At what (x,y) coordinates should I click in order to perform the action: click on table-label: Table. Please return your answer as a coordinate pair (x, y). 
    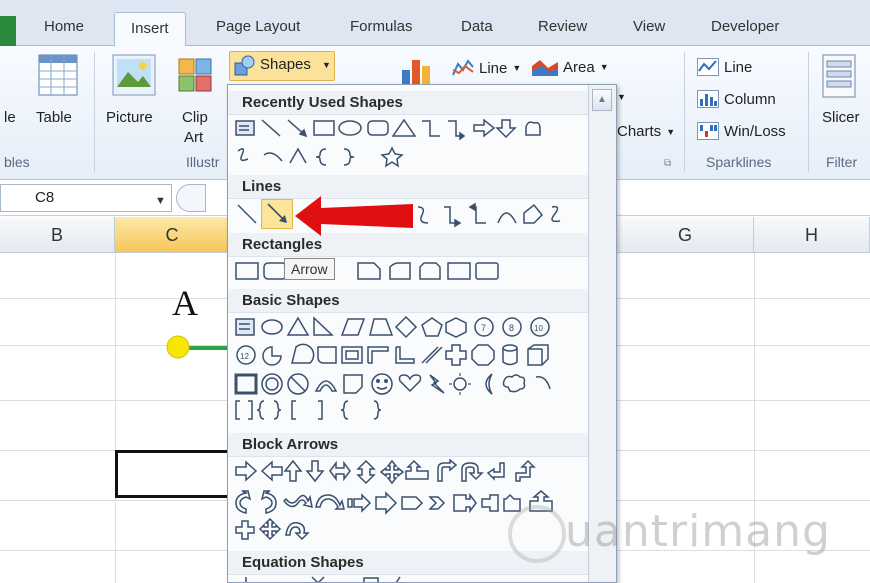
    Looking at the image, I should click on (54, 117).